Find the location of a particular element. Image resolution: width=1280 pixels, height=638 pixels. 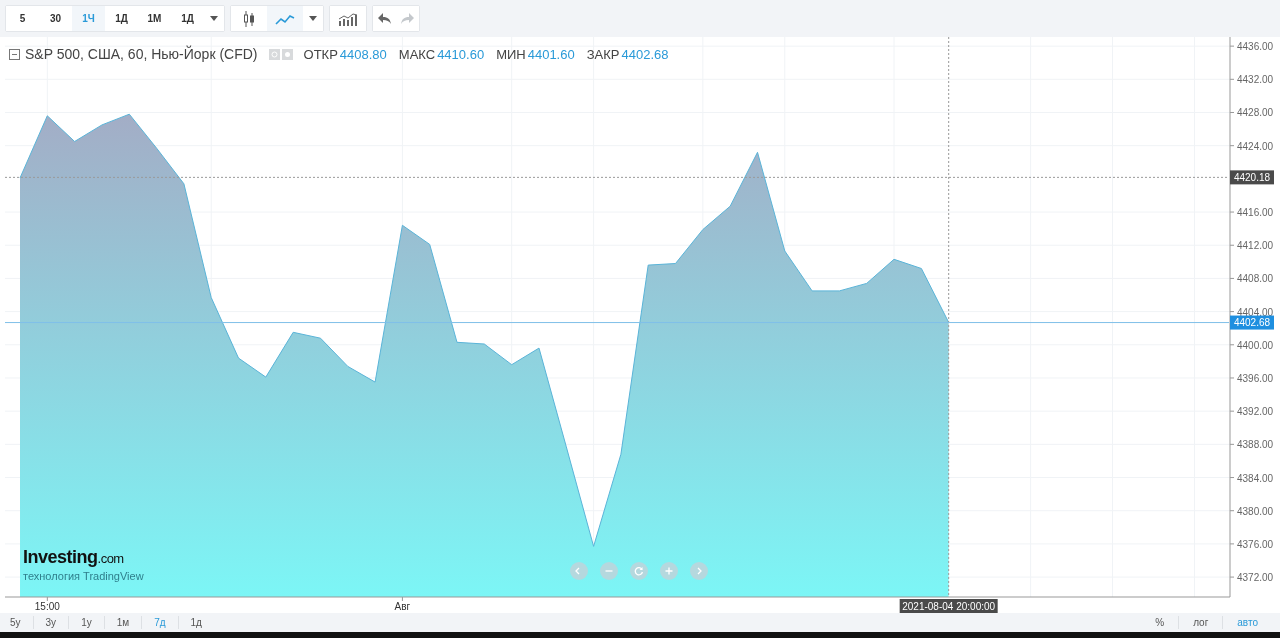

undo-icon is located at coordinates (384, 18).